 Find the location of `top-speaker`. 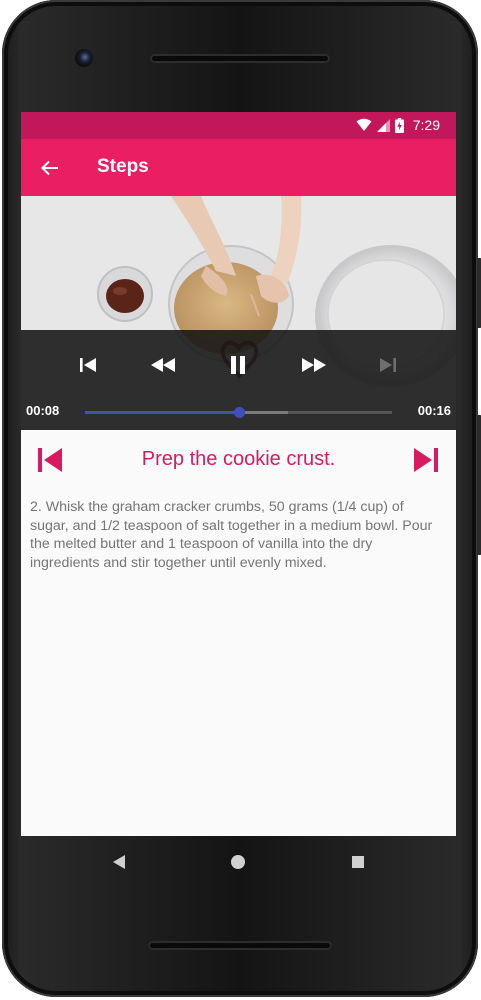

top-speaker is located at coordinates (240, 58).